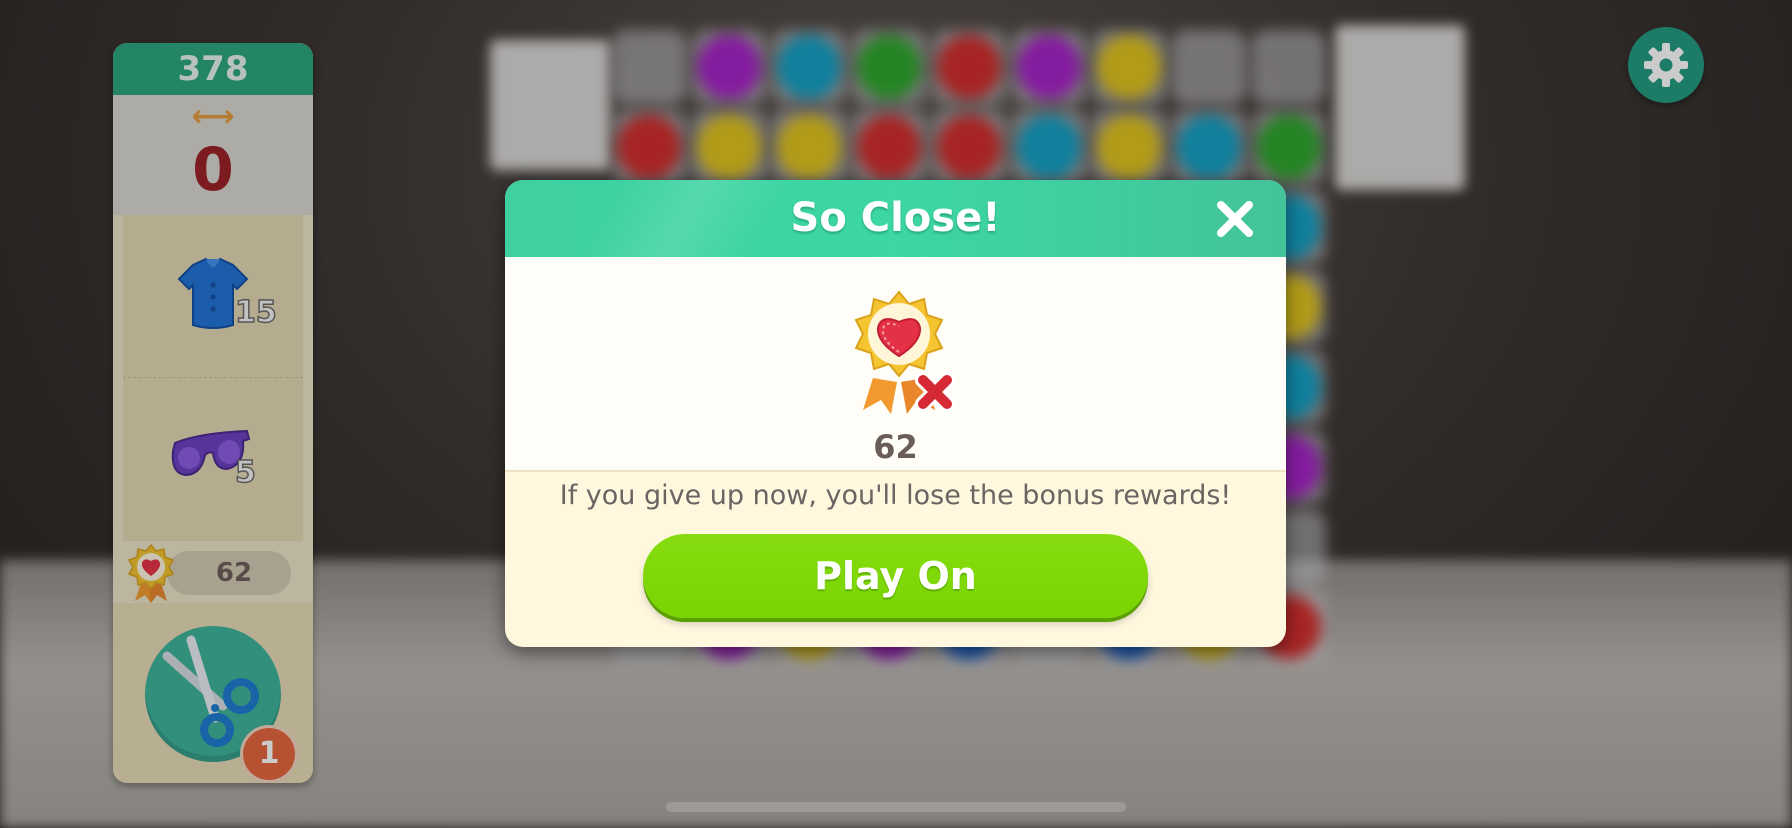  I want to click on play-on-button: Play On, so click(895, 576).